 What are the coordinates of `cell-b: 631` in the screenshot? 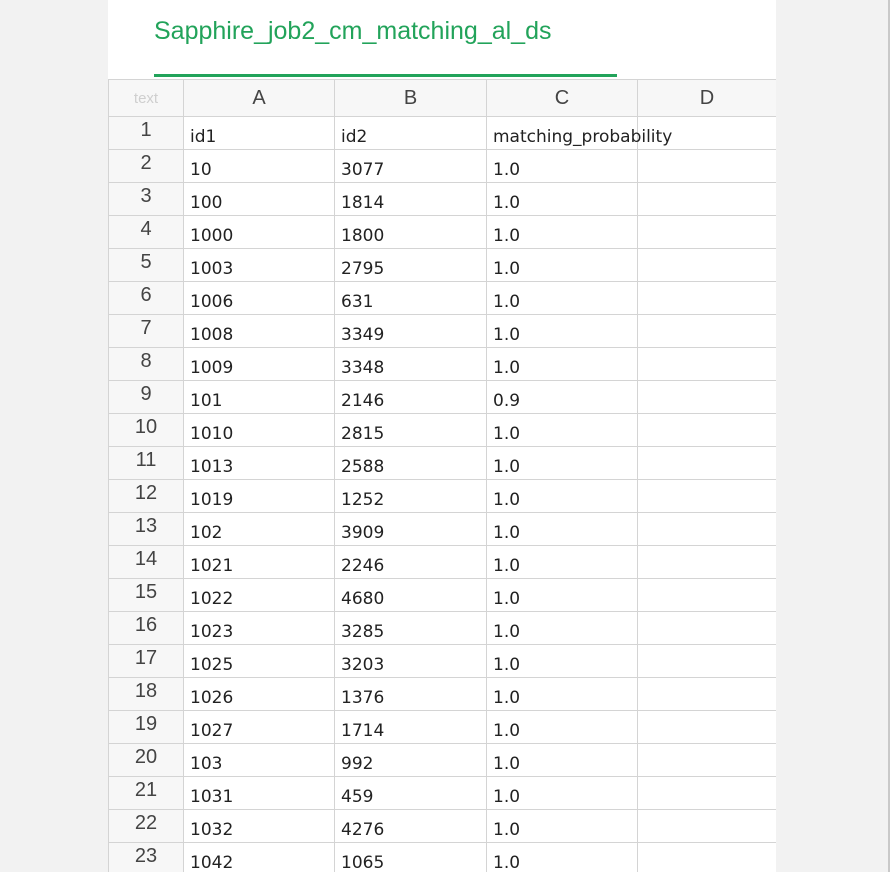 It's located at (410, 298).